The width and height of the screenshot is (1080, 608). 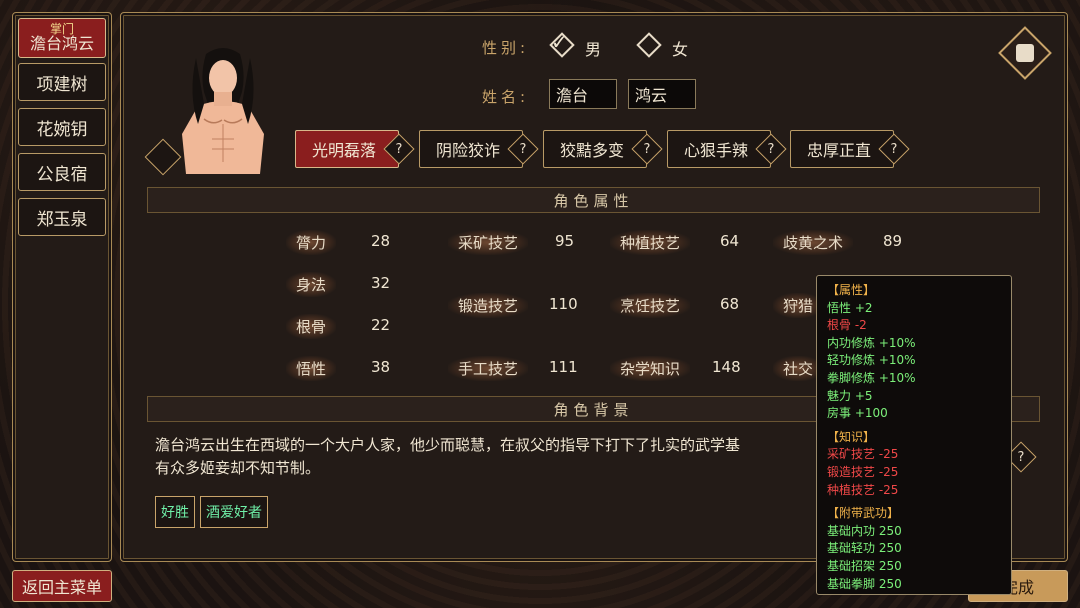 What do you see at coordinates (850, 307) in the screenshot?
I see `tooltip-row: 悟性 +2` at bounding box center [850, 307].